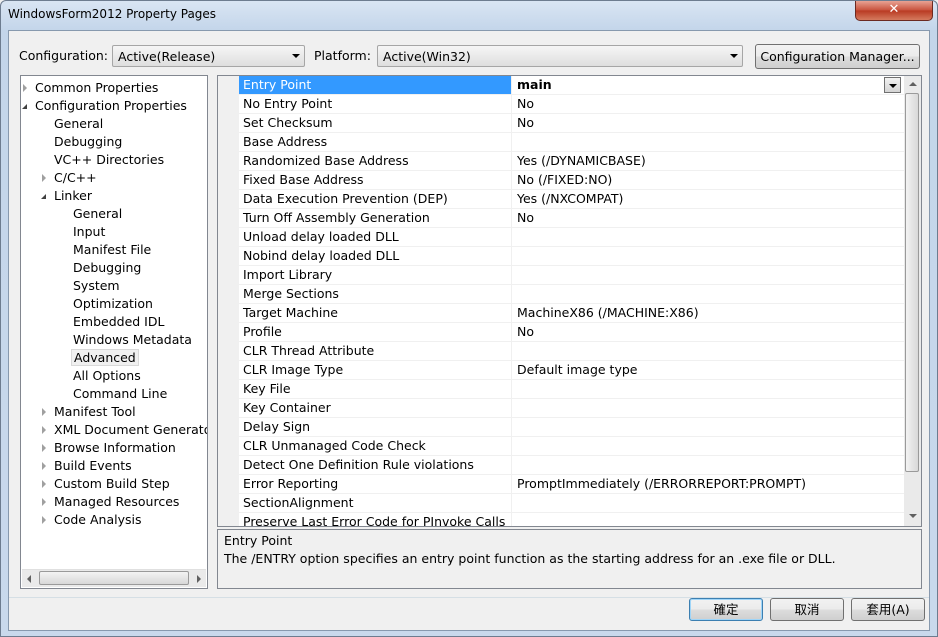 The height and width of the screenshot is (637, 938). What do you see at coordinates (113, 304) in the screenshot?
I see `tree-item: Optimization` at bounding box center [113, 304].